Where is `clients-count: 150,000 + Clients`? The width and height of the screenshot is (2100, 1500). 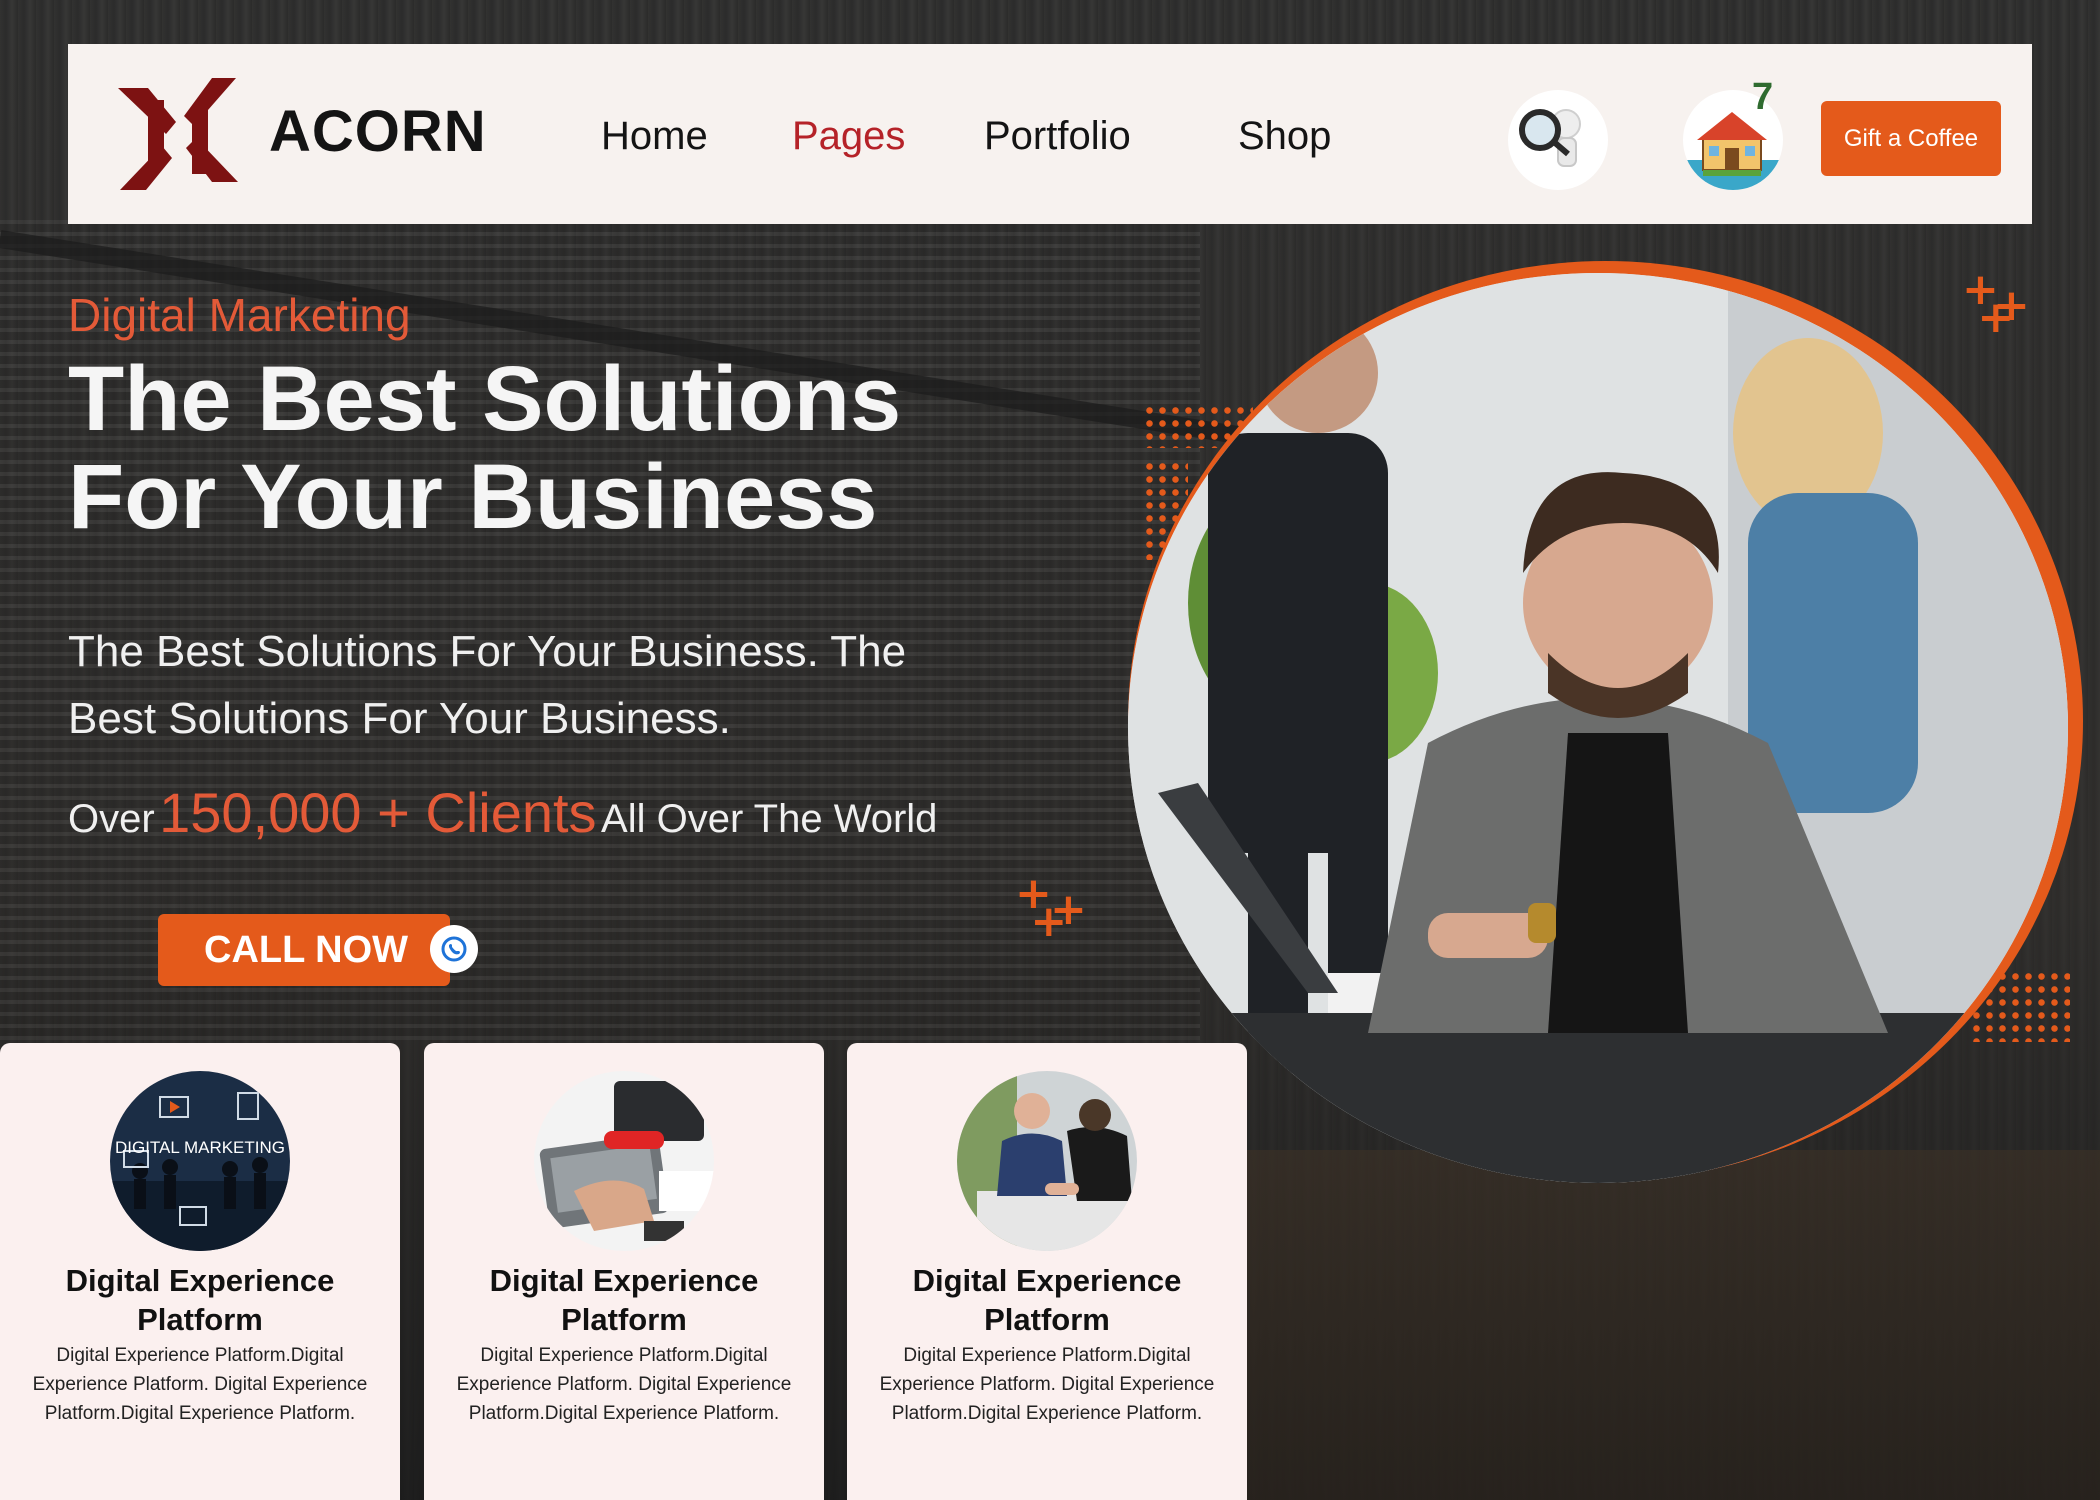 clients-count: 150,000 + Clients is located at coordinates (378, 812).